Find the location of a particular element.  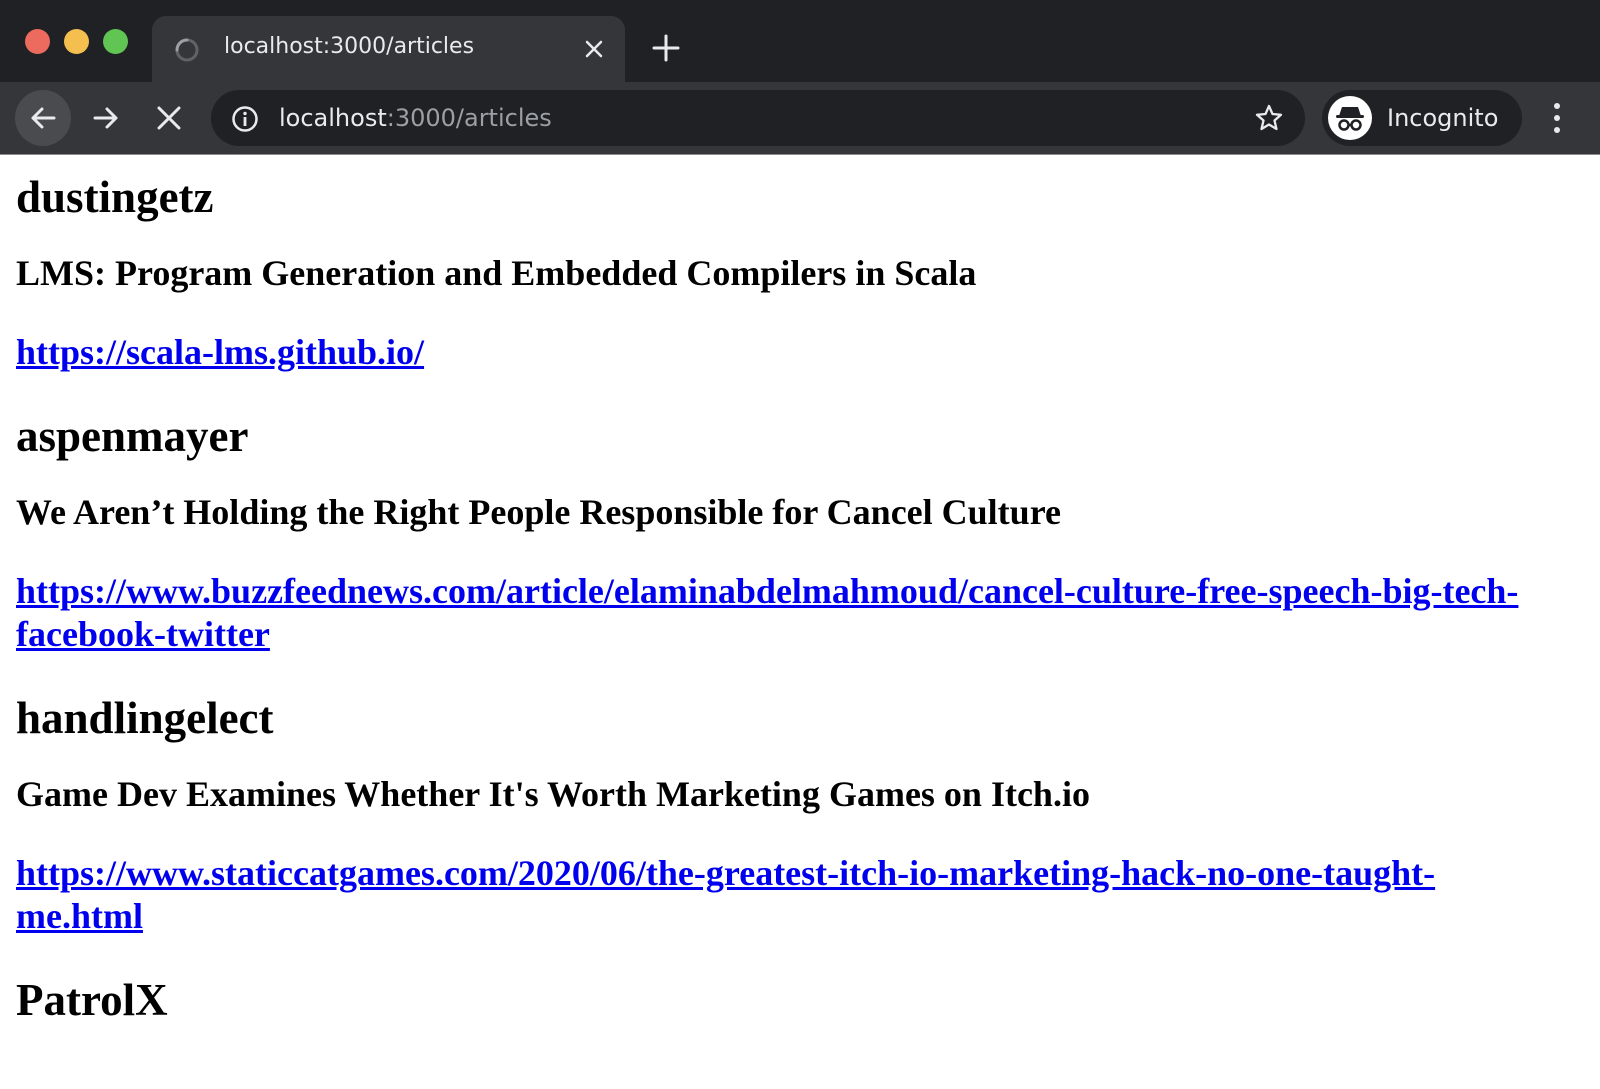

bookmark-star-icon is located at coordinates (1269, 118).